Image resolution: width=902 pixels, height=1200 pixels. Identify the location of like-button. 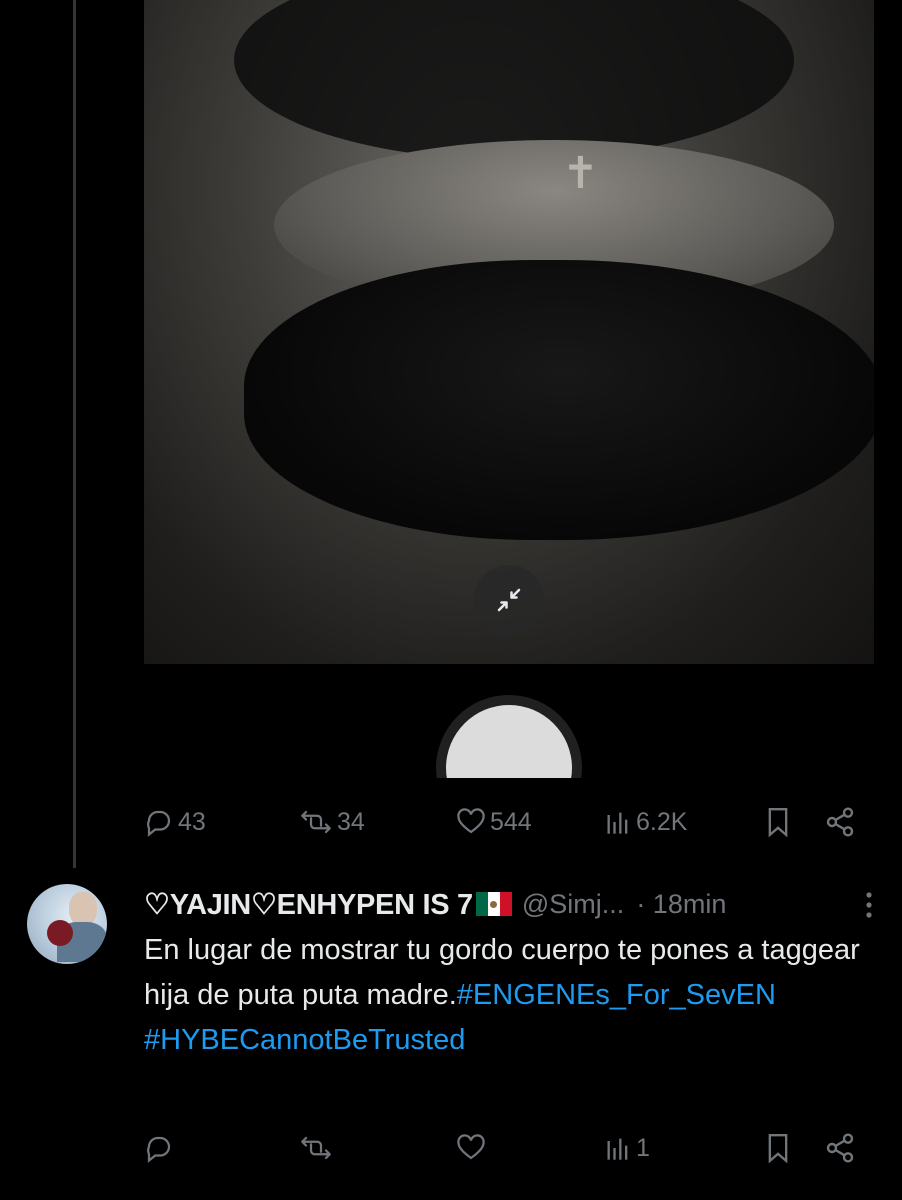
(473, 1148).